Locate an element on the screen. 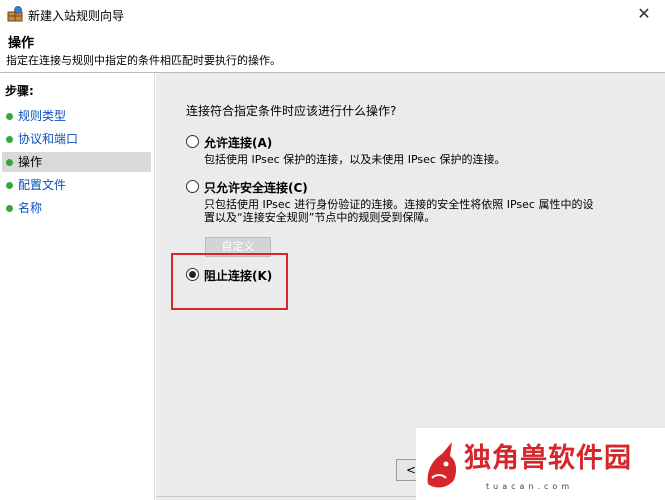 The image size is (665, 500). sidebar-item-label: 规则类型 is located at coordinates (42, 116).